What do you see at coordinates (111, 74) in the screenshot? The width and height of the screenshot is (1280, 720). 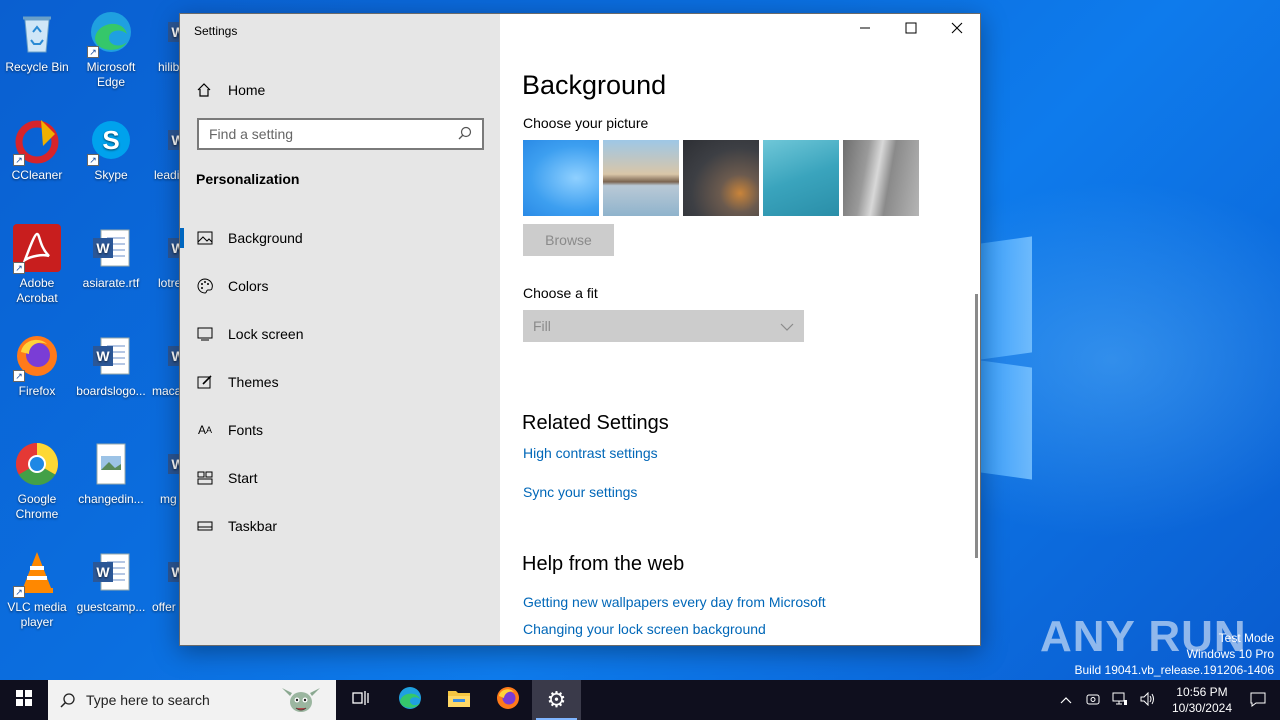 I see `desktop-icon-label: Microsoft Edge` at bounding box center [111, 74].